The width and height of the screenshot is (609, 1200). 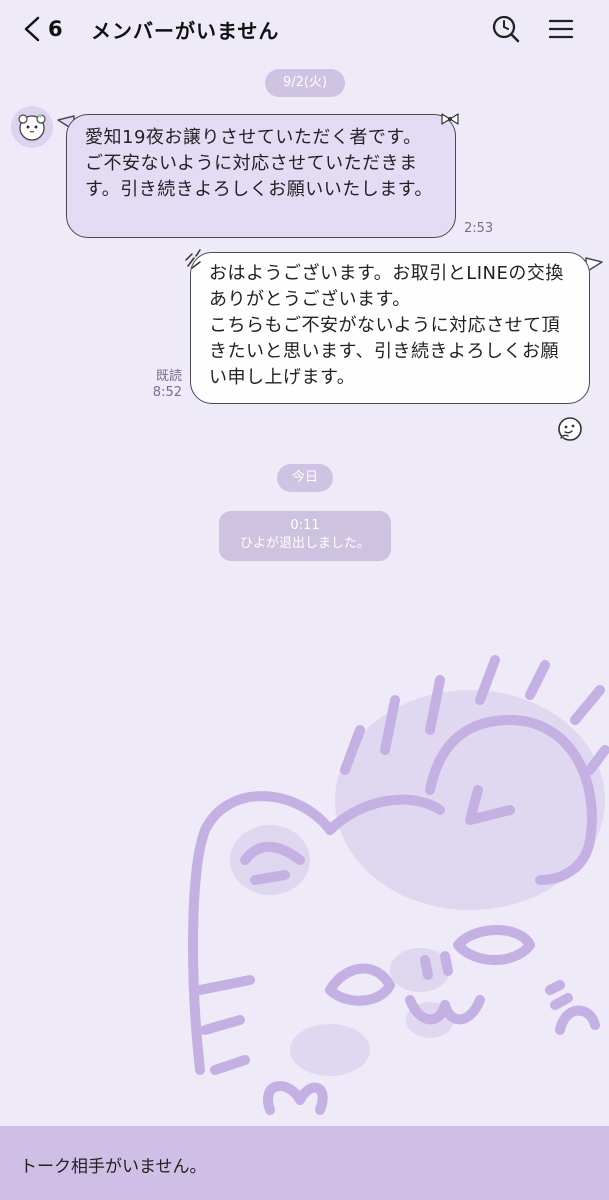 I want to click on chat-header: 6 メンバーがいません, so click(x=304, y=29).